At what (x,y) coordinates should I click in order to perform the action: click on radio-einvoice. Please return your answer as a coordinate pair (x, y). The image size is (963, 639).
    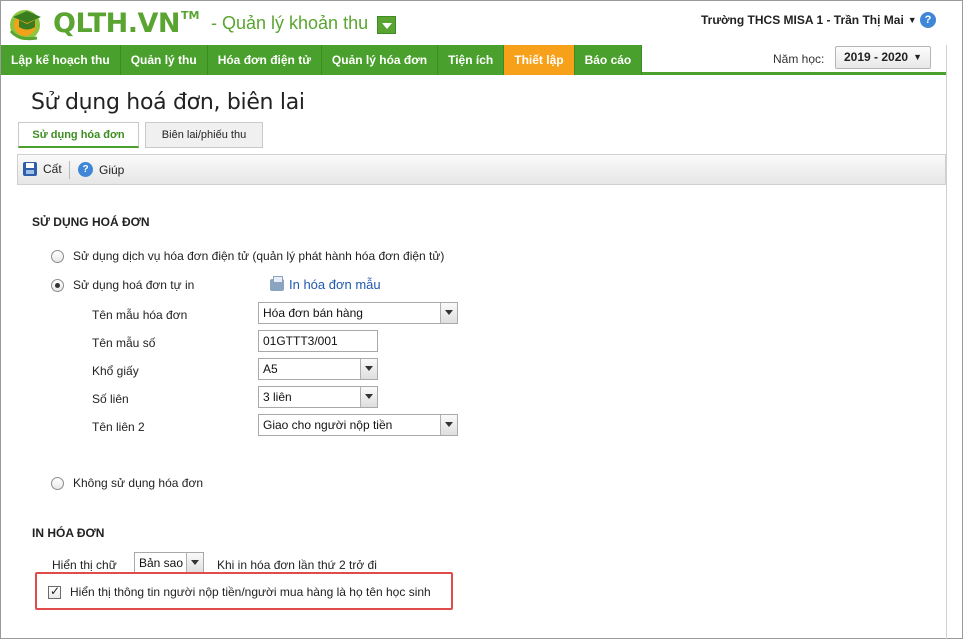
    Looking at the image, I should click on (57, 256).